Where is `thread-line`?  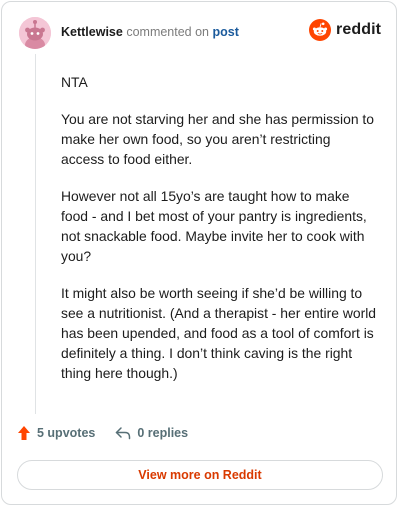 thread-line is located at coordinates (35, 234).